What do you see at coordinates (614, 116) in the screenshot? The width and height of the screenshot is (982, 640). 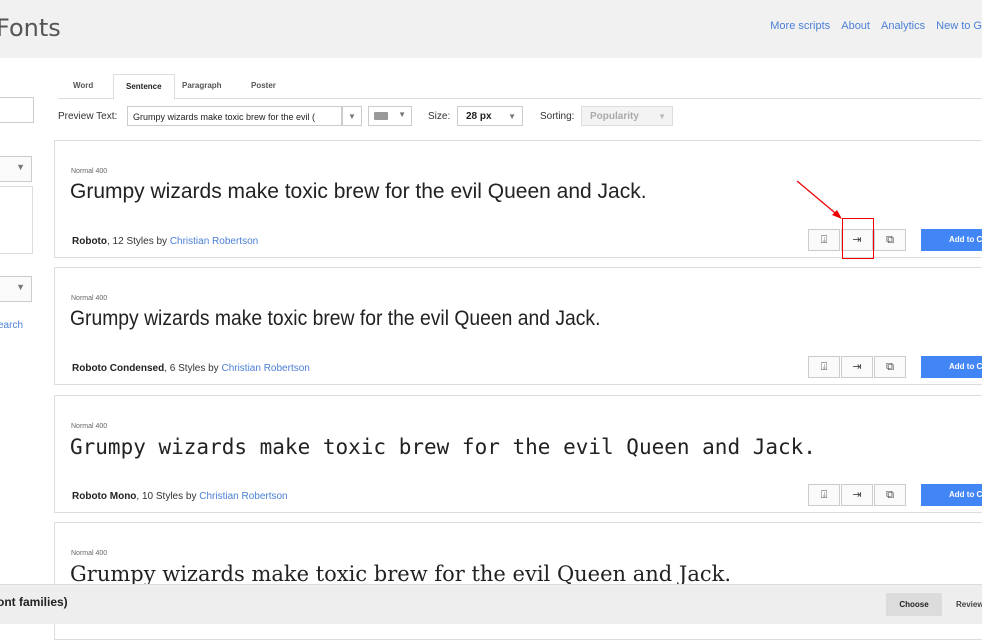 I see `sorting-value: Popularity` at bounding box center [614, 116].